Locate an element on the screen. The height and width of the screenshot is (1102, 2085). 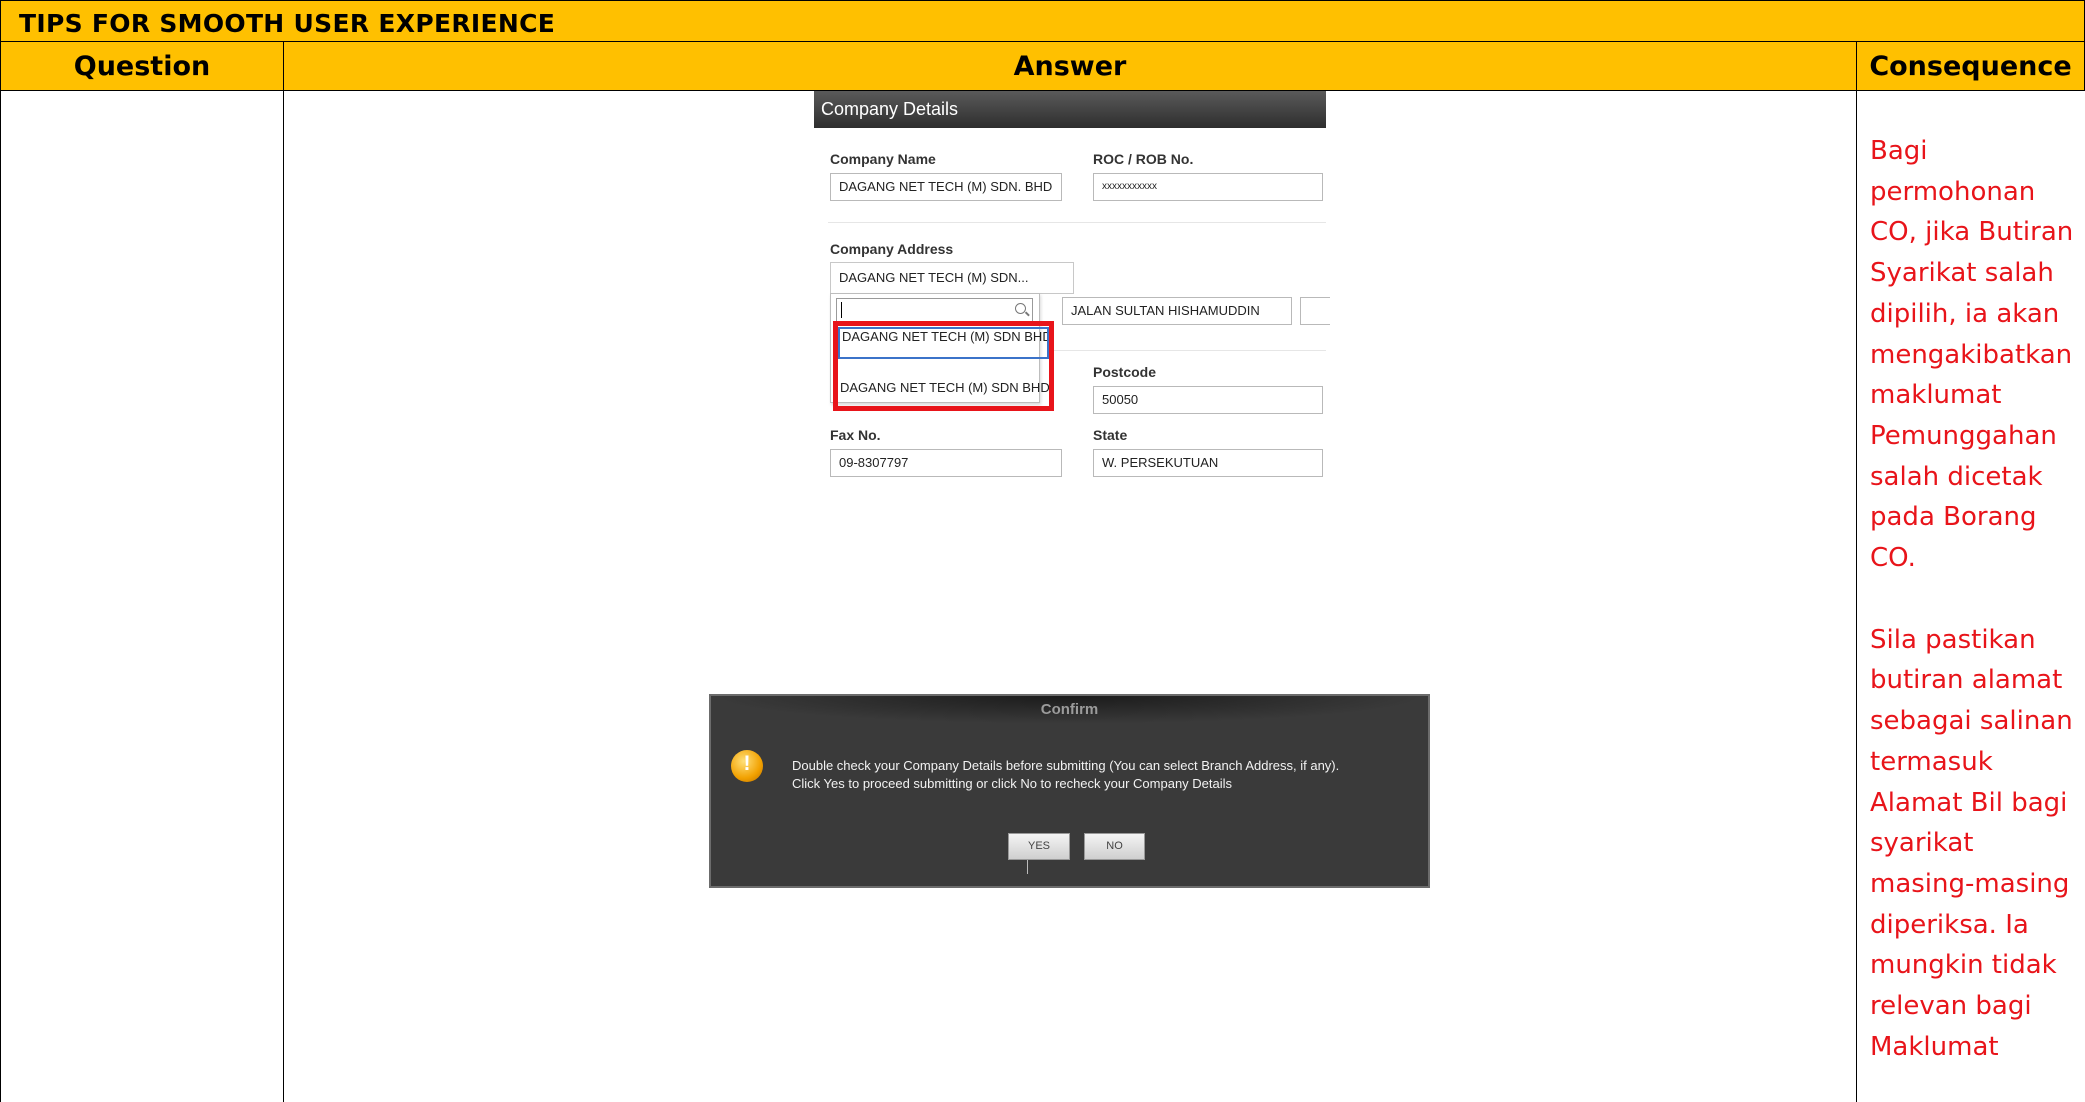
company-name-field: DAGANG NET TECH (M) SDN. BHD is located at coordinates (946, 187).